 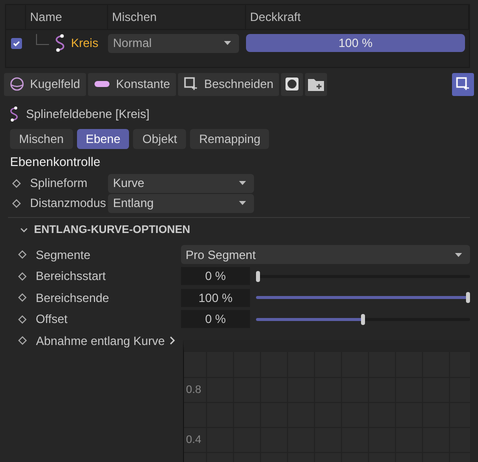 What do you see at coordinates (100, 341) in the screenshot?
I see `param-label: Abnahme entlang Kurve` at bounding box center [100, 341].